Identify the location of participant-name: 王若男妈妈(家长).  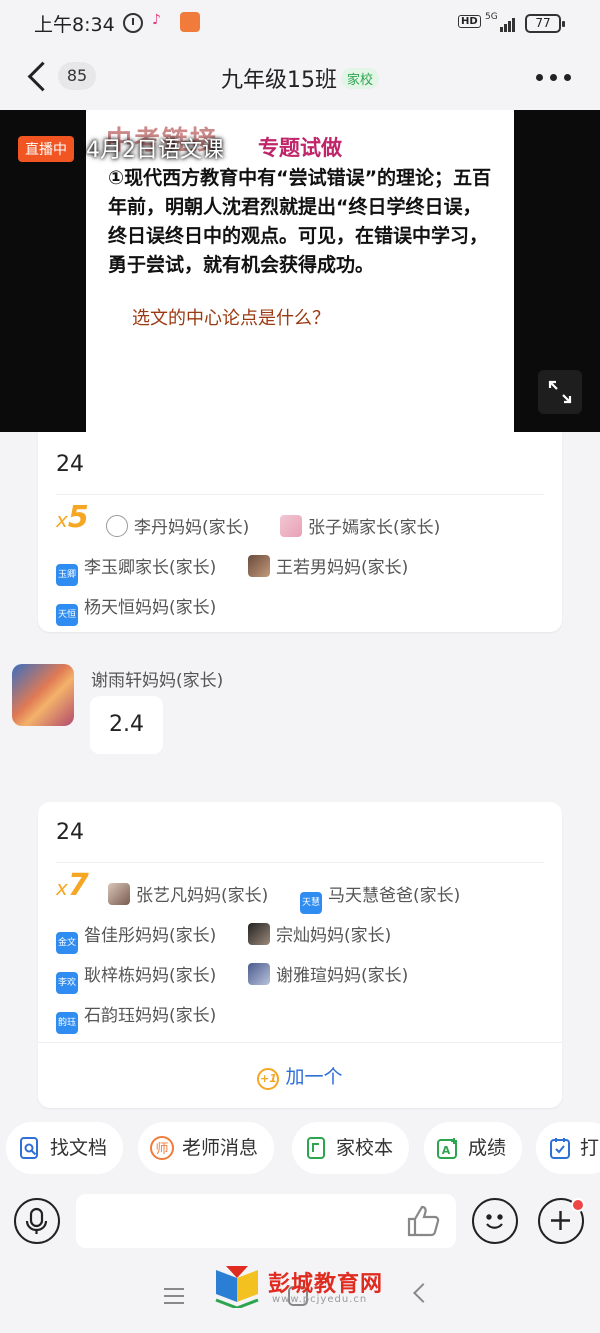
(342, 568).